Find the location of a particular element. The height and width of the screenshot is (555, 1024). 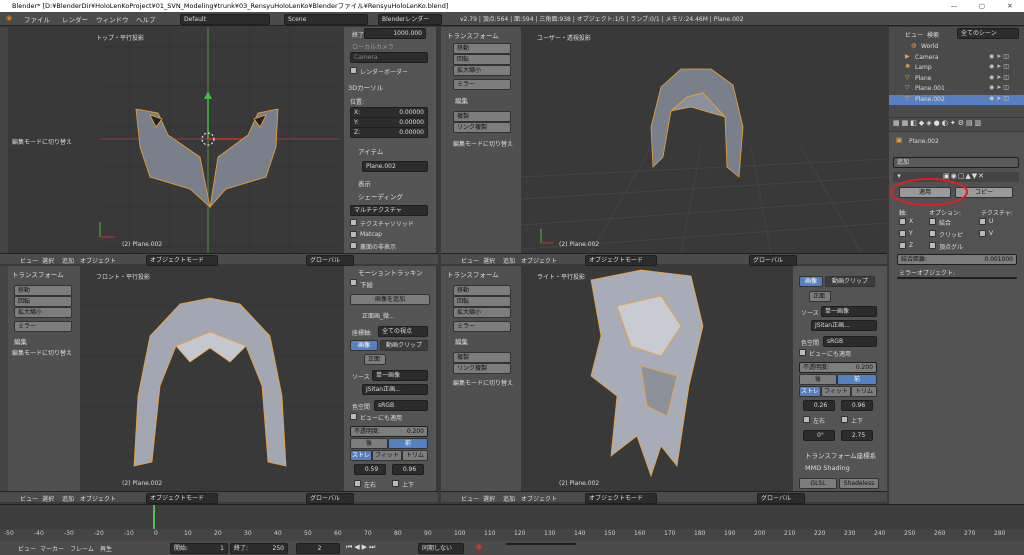

menu-render: レンダー is located at coordinates (75, 19).